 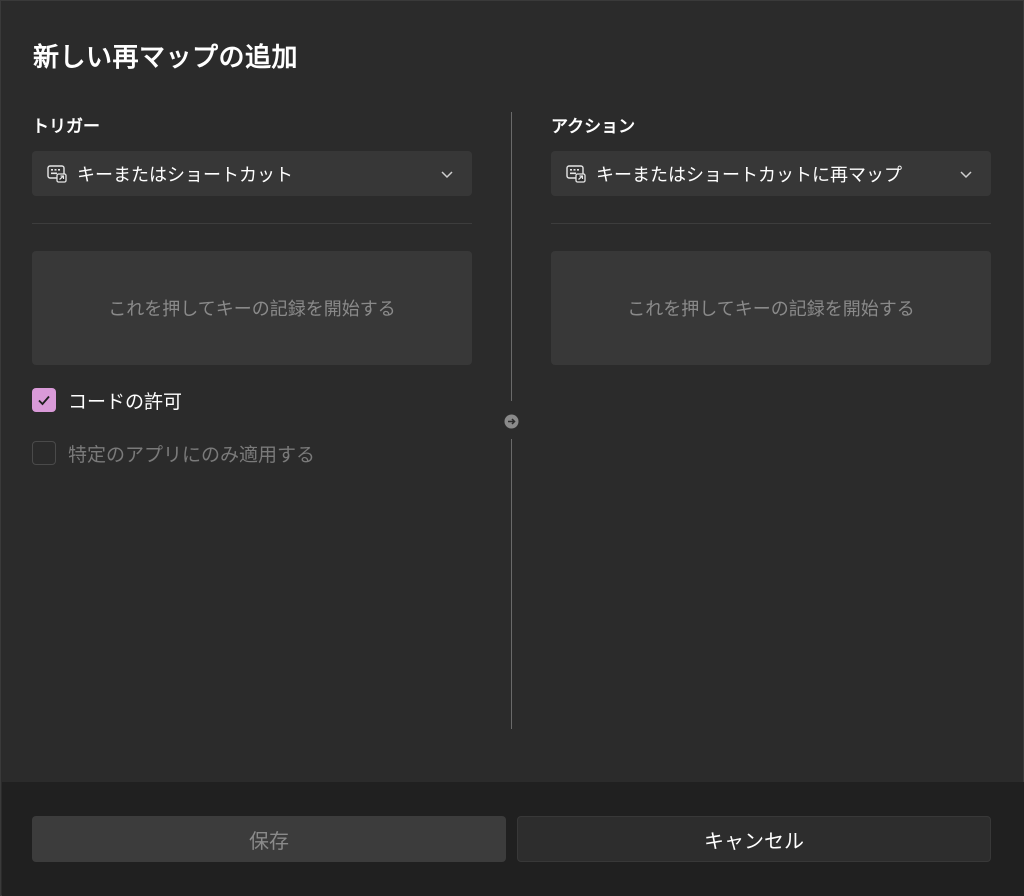 What do you see at coordinates (252, 400) in the screenshot?
I see `allow-chord-checkbox: コードの許可` at bounding box center [252, 400].